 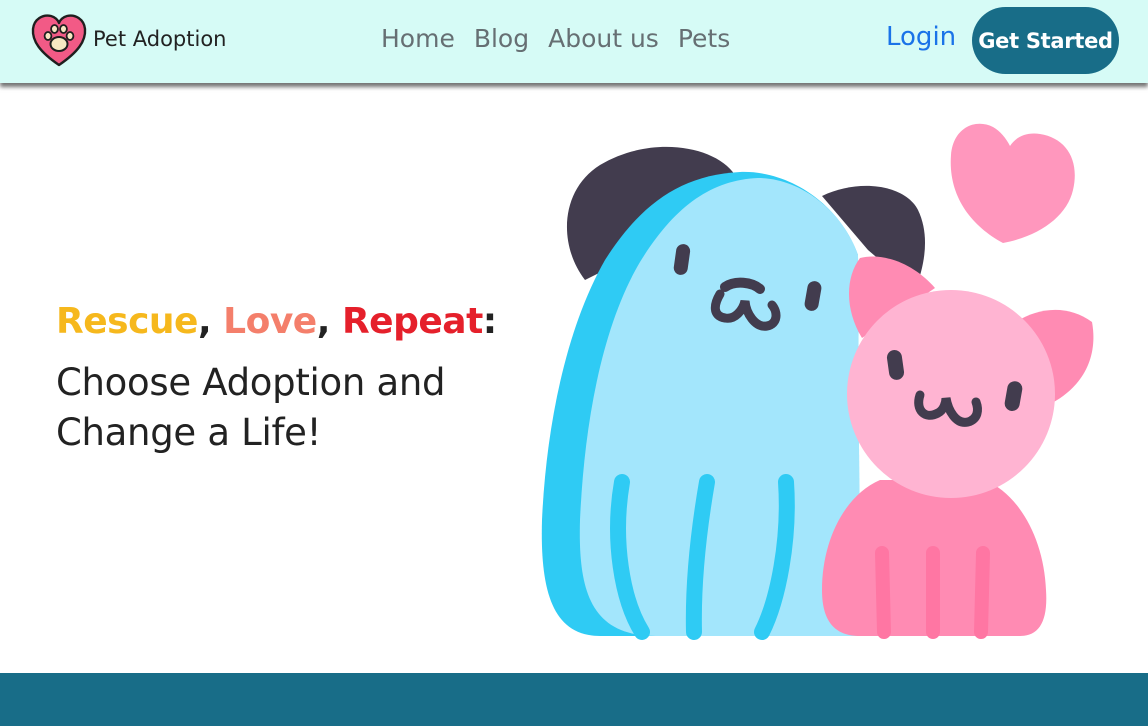 I want to click on hero-headline: Choose Adoption and Change a Life!, so click(x=286, y=408).